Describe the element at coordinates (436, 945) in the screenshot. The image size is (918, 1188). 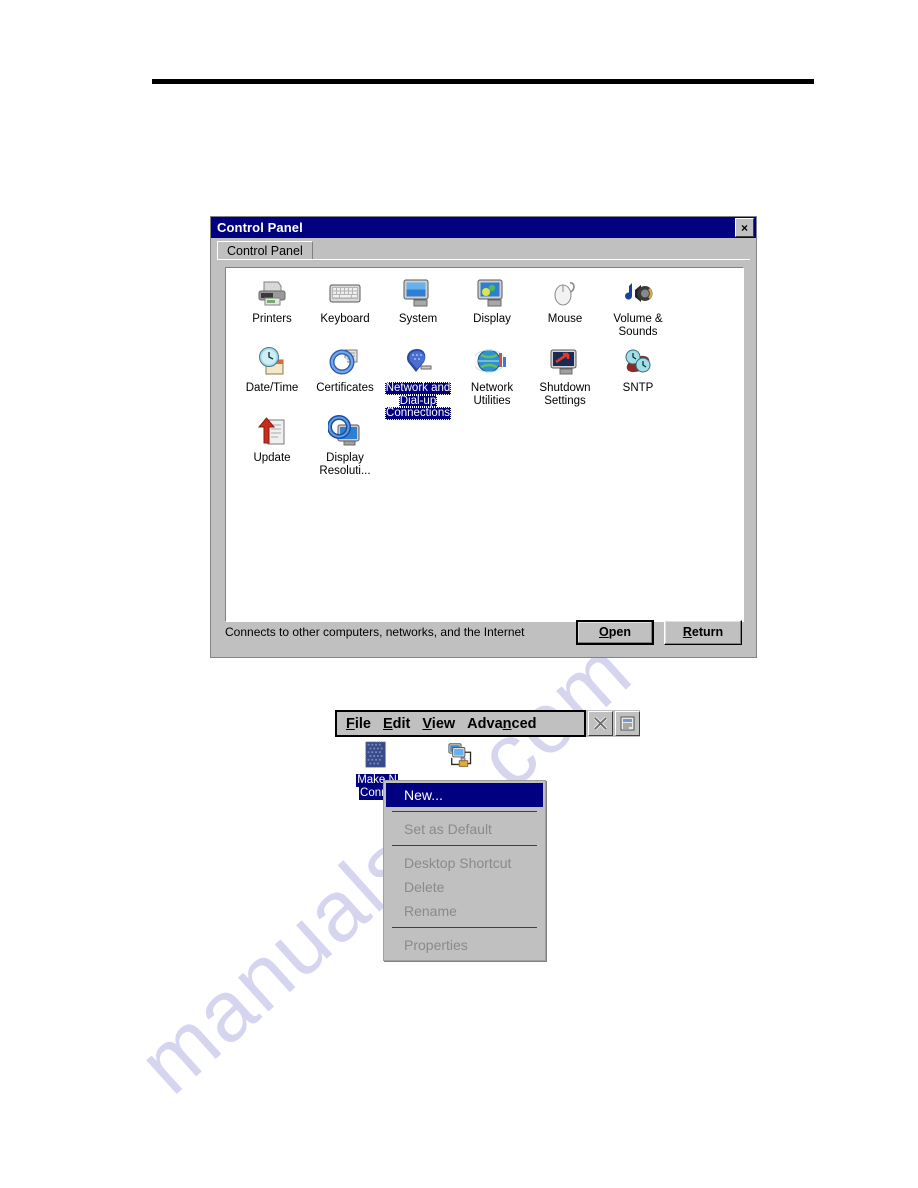
I see `context-menu-item-properties: Properties` at that location.